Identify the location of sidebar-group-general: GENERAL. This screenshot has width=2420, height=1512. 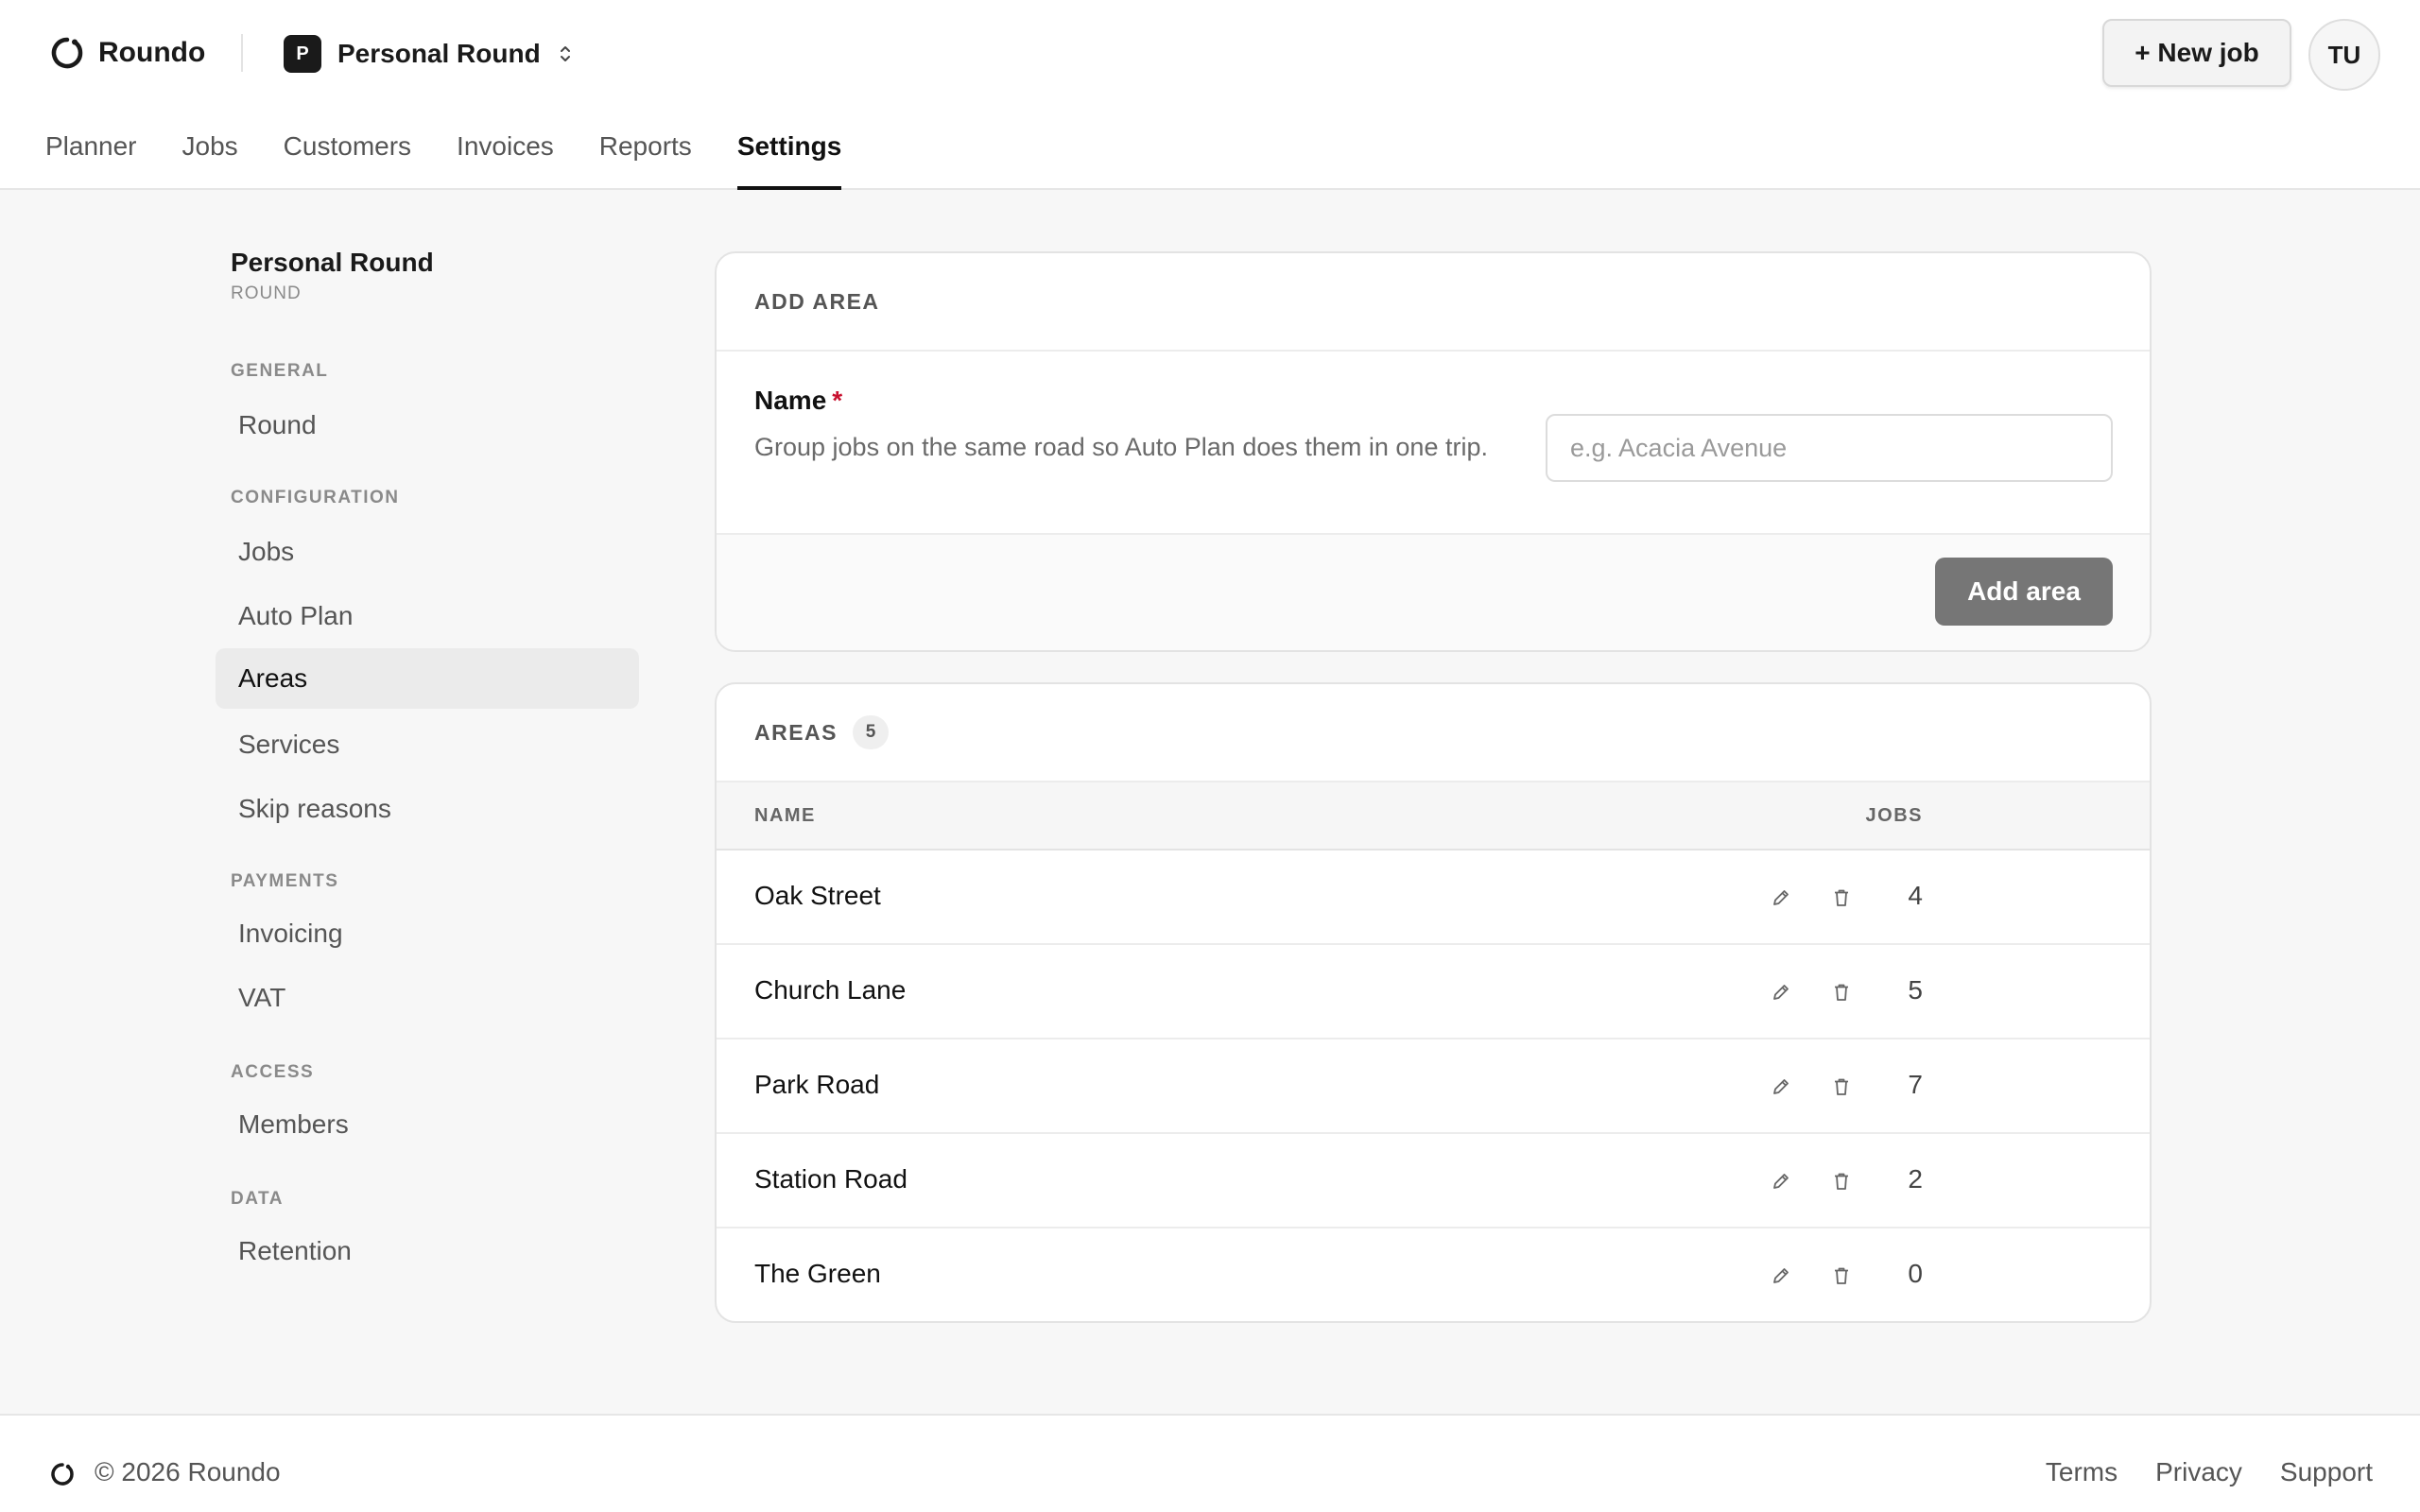
(280, 371).